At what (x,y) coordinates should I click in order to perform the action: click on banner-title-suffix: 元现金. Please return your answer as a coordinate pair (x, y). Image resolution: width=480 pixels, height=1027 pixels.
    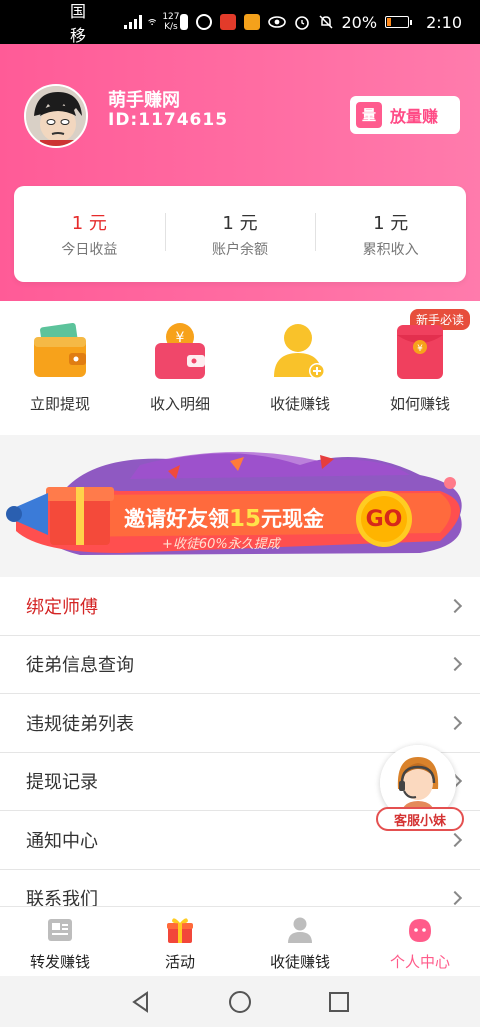
    Looking at the image, I should click on (293, 519).